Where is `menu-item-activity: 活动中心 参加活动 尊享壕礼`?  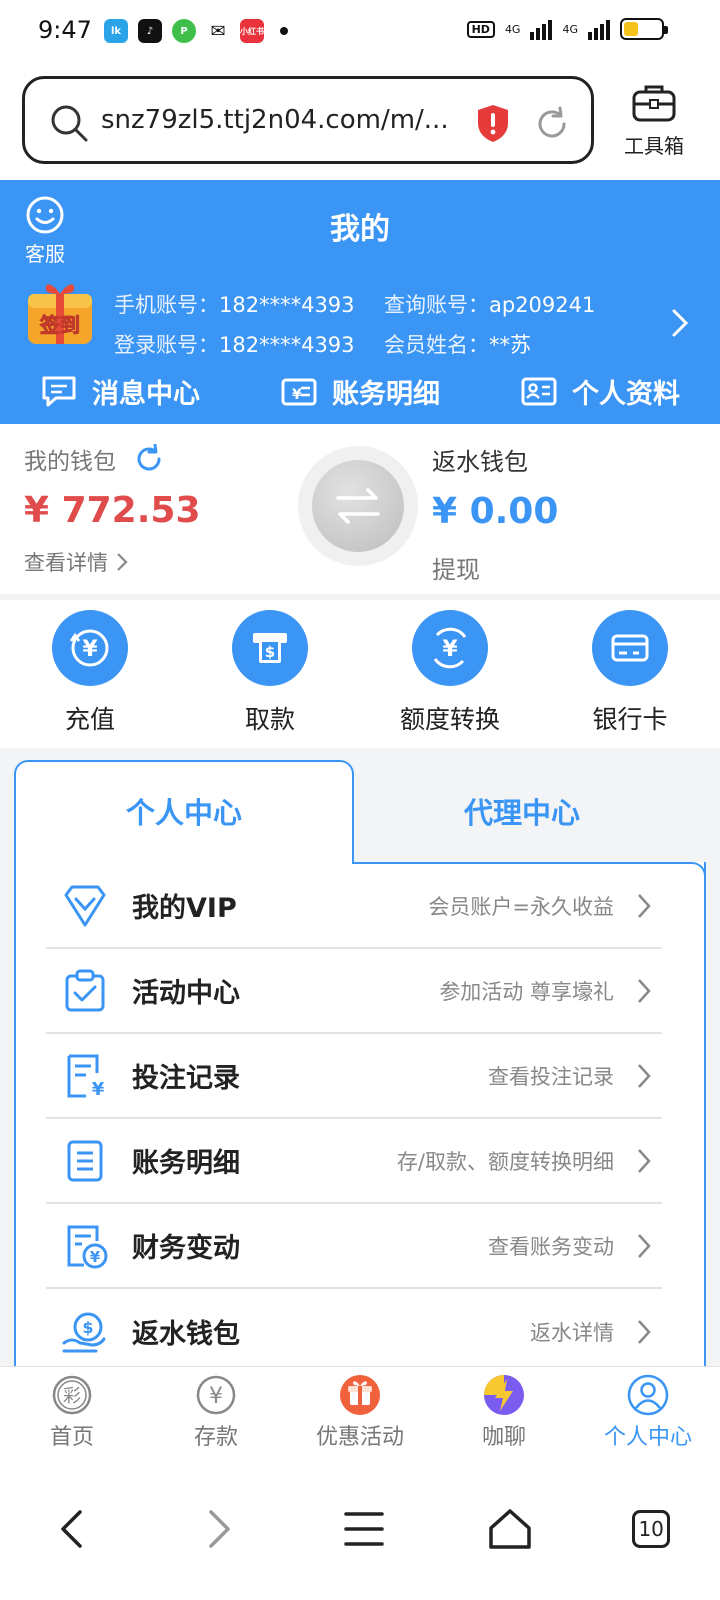 menu-item-activity: 活动中心 参加活动 尊享壕礼 is located at coordinates (354, 991).